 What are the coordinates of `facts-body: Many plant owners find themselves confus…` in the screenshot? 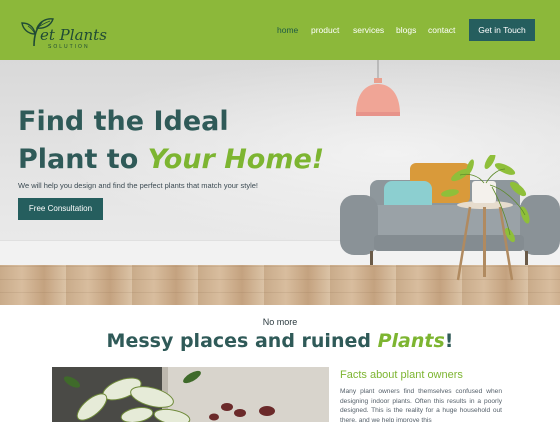 It's located at (421, 405).